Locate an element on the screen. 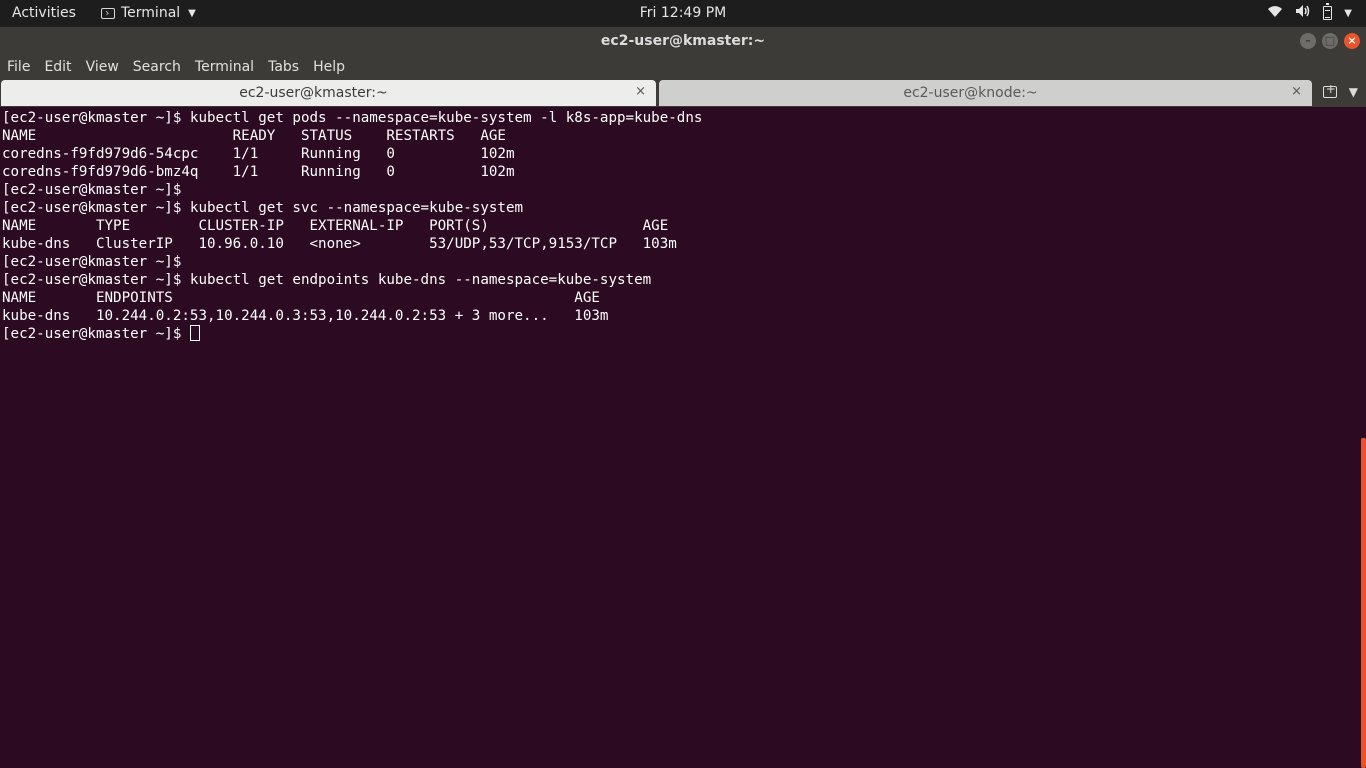  menu-file: File is located at coordinates (18, 65).